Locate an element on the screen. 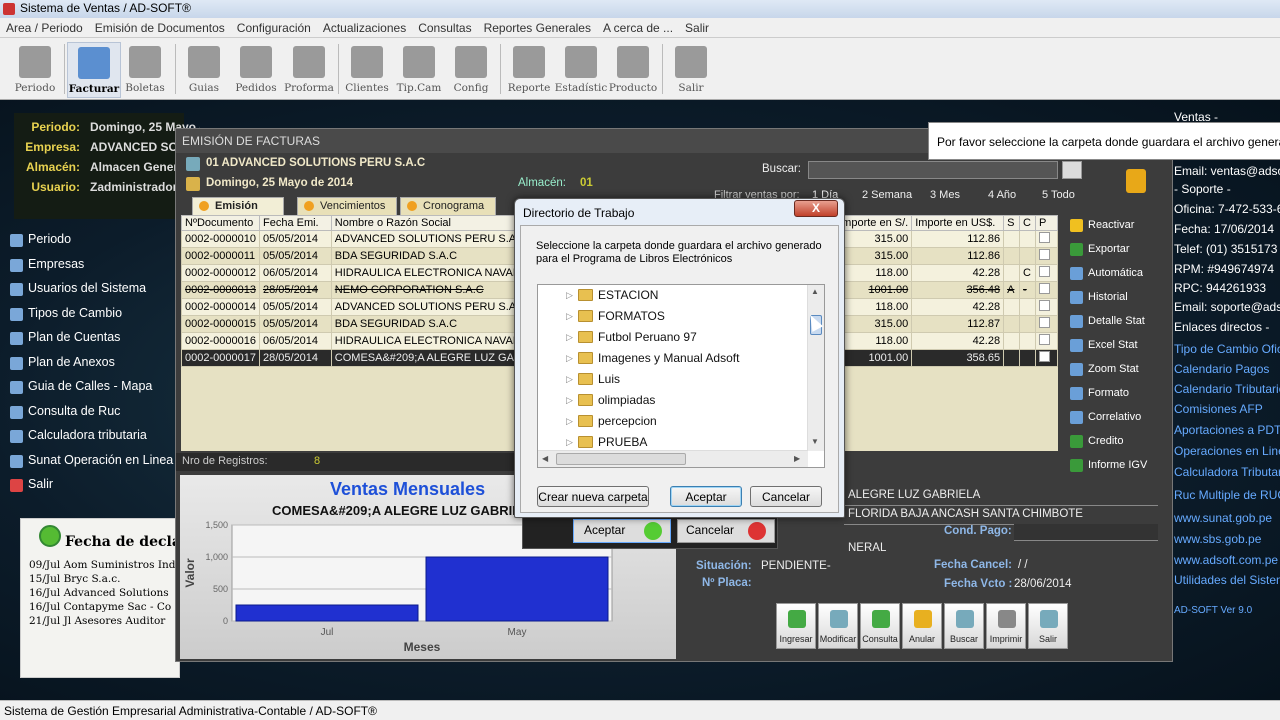 The image size is (1280, 720). sidenav-empresas: Empresas is located at coordinates (88, 265).